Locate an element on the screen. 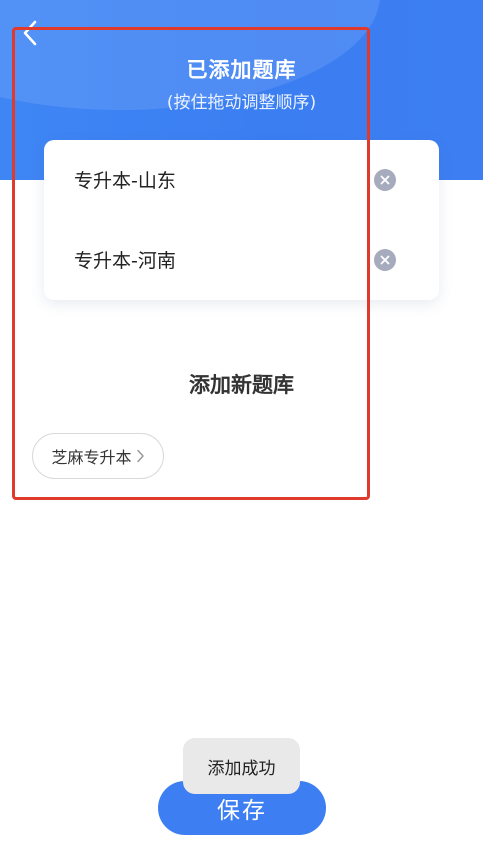  chevron-left-icon is located at coordinates (30, 33).